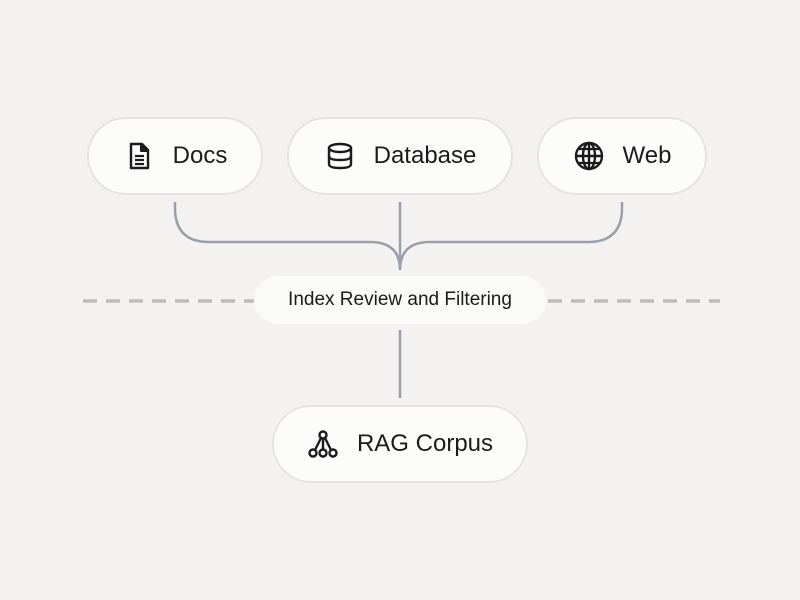 The width and height of the screenshot is (800, 600). What do you see at coordinates (287, 236) in the screenshot?
I see `connector-docs` at bounding box center [287, 236].